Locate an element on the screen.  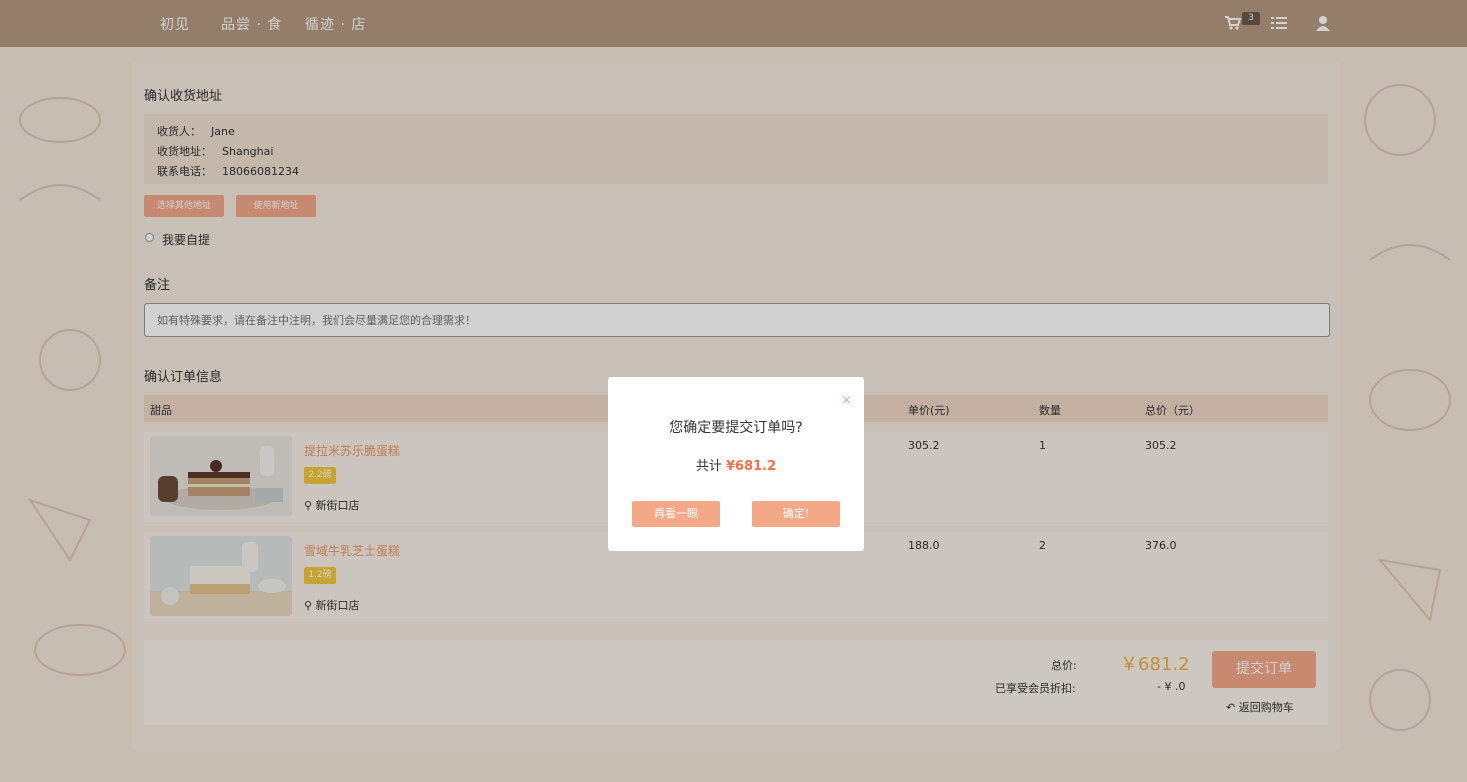
dialog-total: 共计 ¥681.2 is located at coordinates (736, 464).